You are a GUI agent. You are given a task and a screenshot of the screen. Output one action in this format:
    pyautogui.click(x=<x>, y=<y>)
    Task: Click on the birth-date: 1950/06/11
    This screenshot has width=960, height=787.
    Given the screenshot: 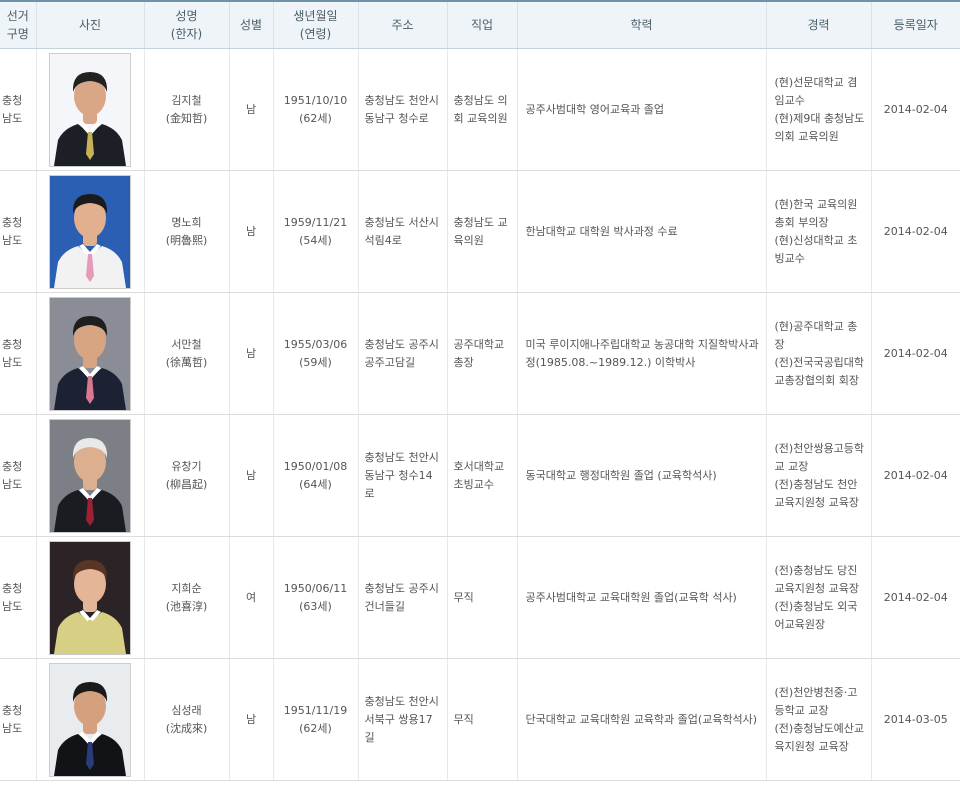 What is the action you would take?
    pyautogui.click(x=315, y=588)
    